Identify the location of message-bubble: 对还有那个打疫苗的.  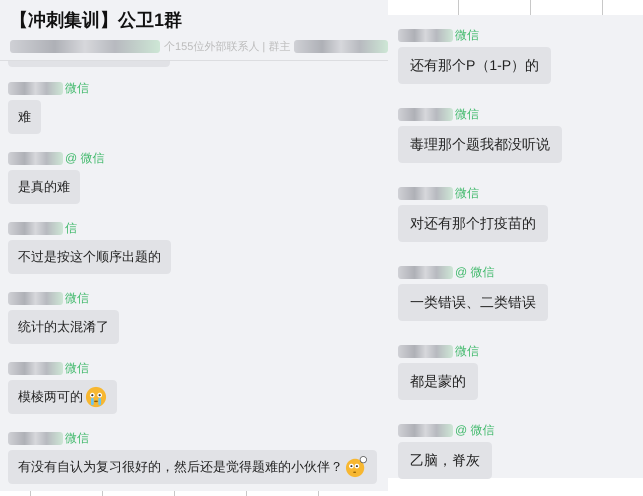
(473, 223).